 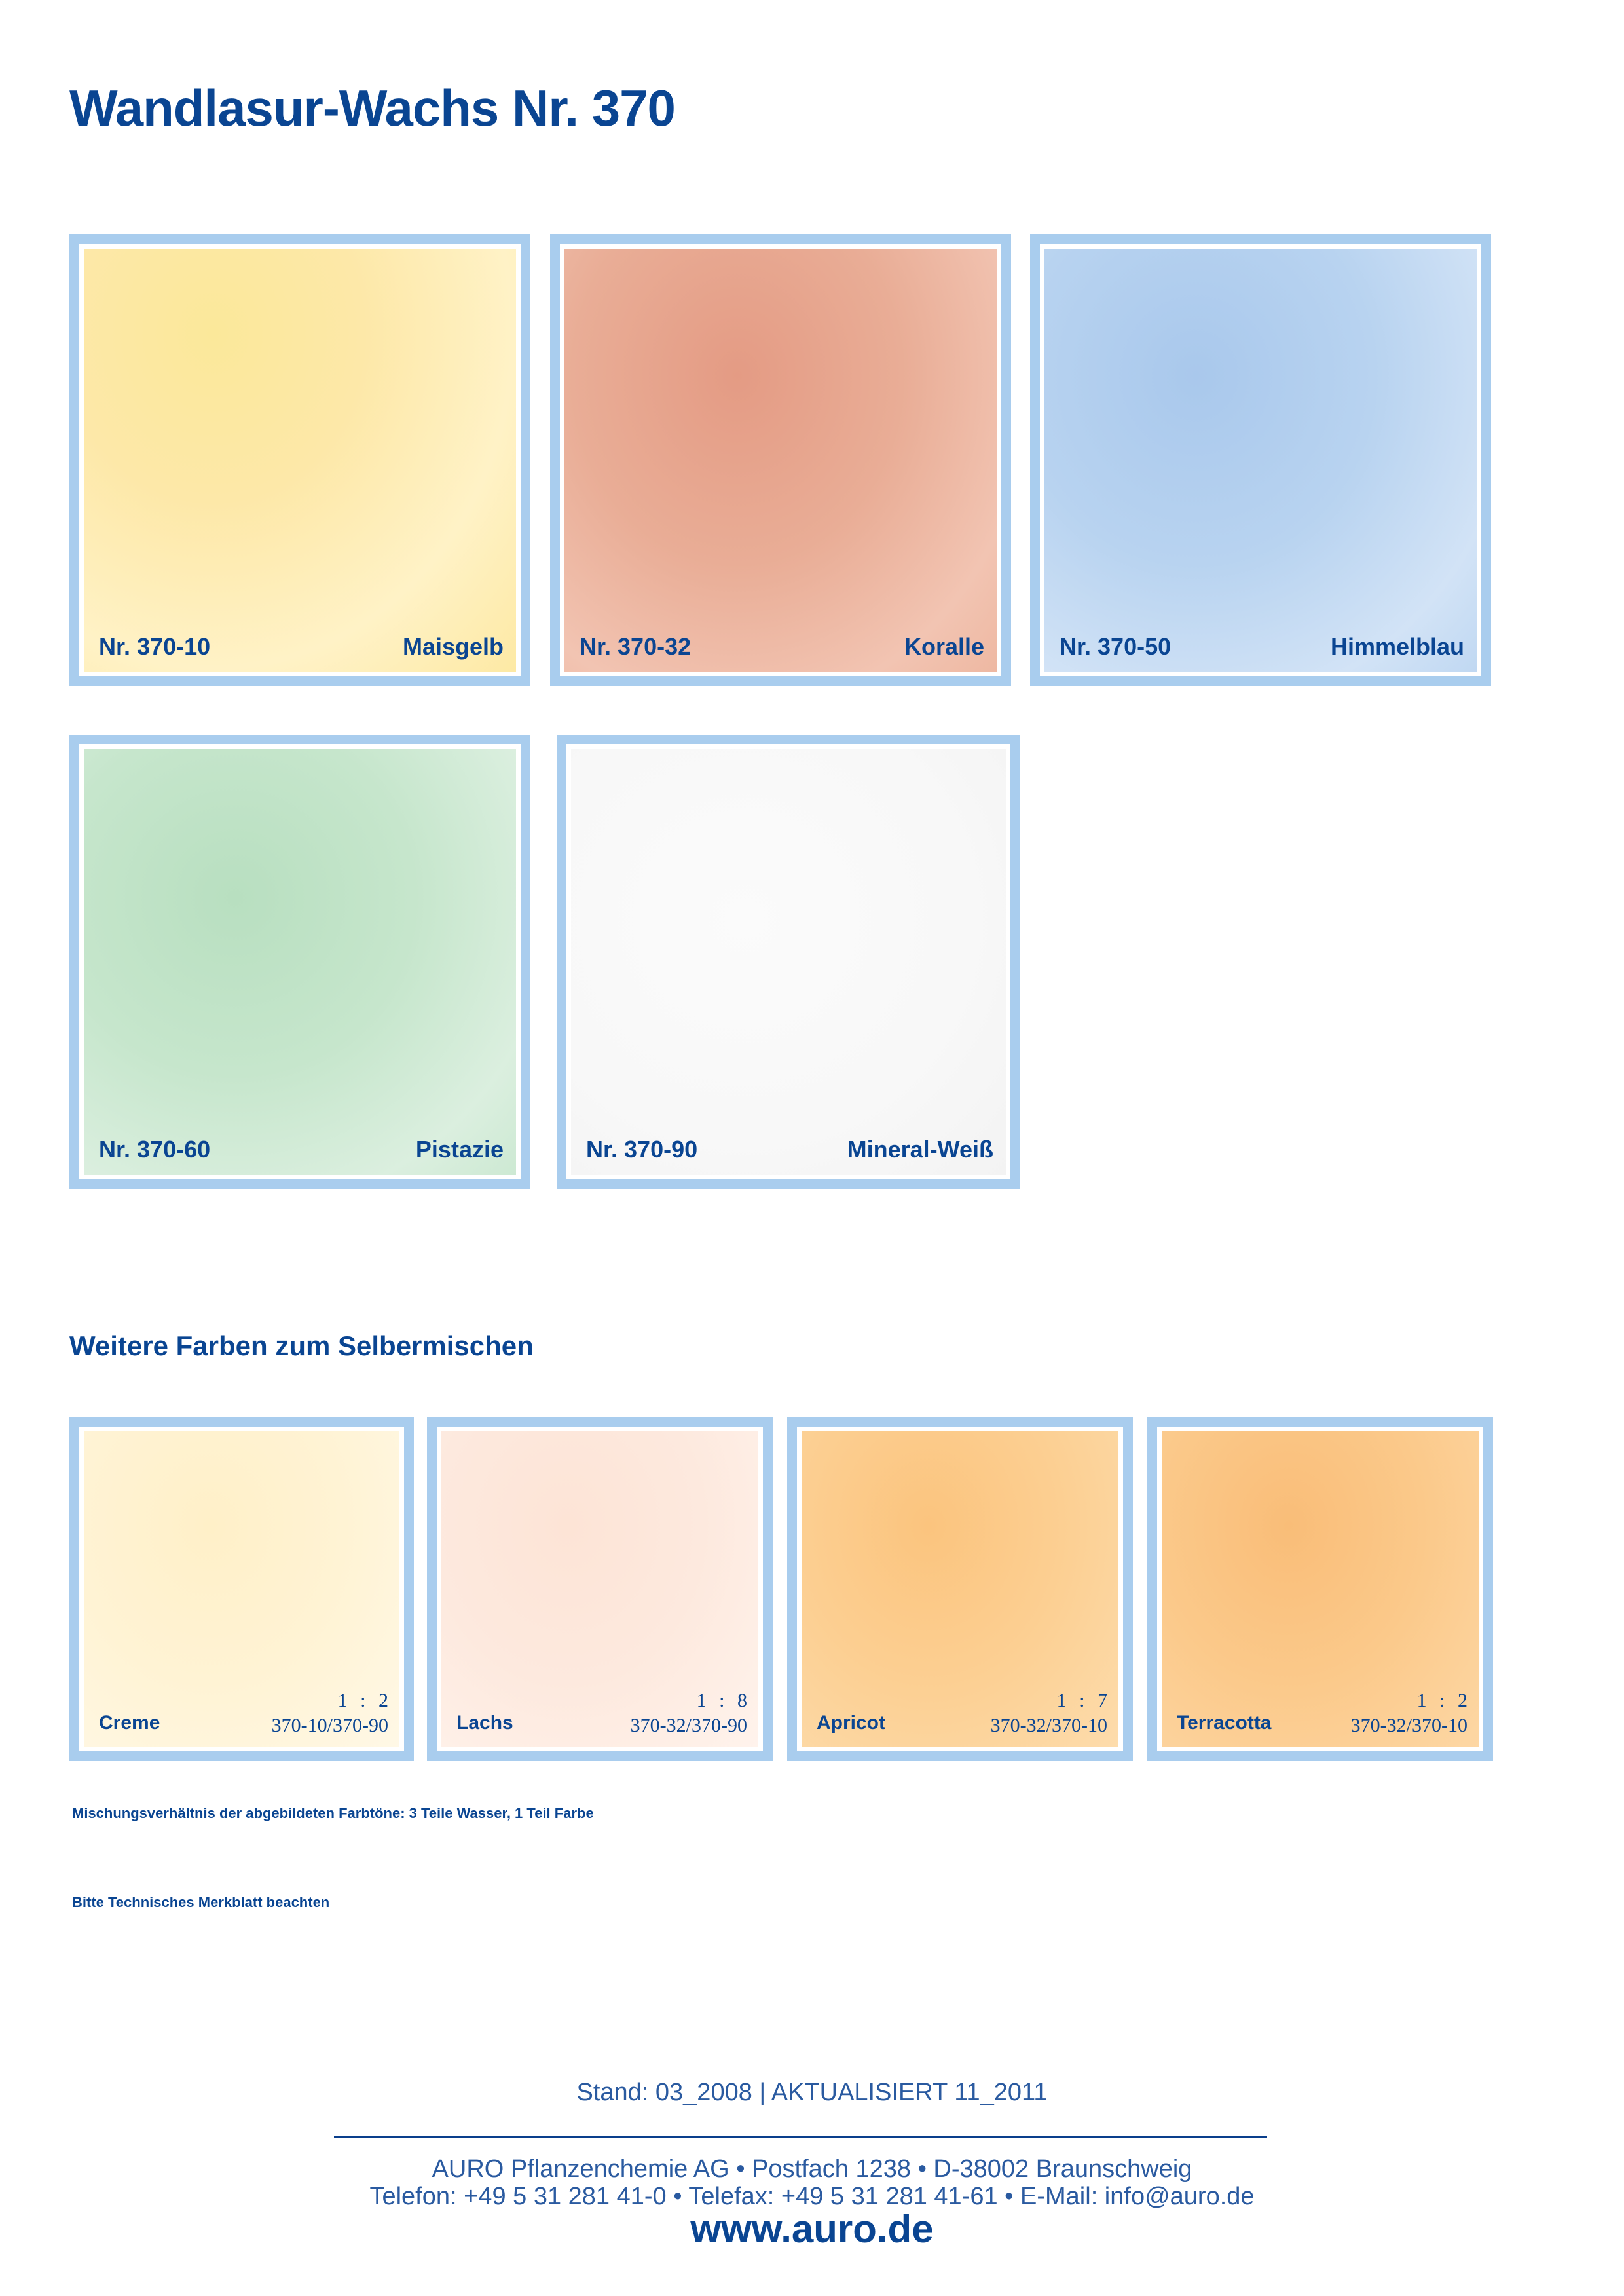 What do you see at coordinates (155, 646) in the screenshot?
I see `swatch-code: Nr. 370-10` at bounding box center [155, 646].